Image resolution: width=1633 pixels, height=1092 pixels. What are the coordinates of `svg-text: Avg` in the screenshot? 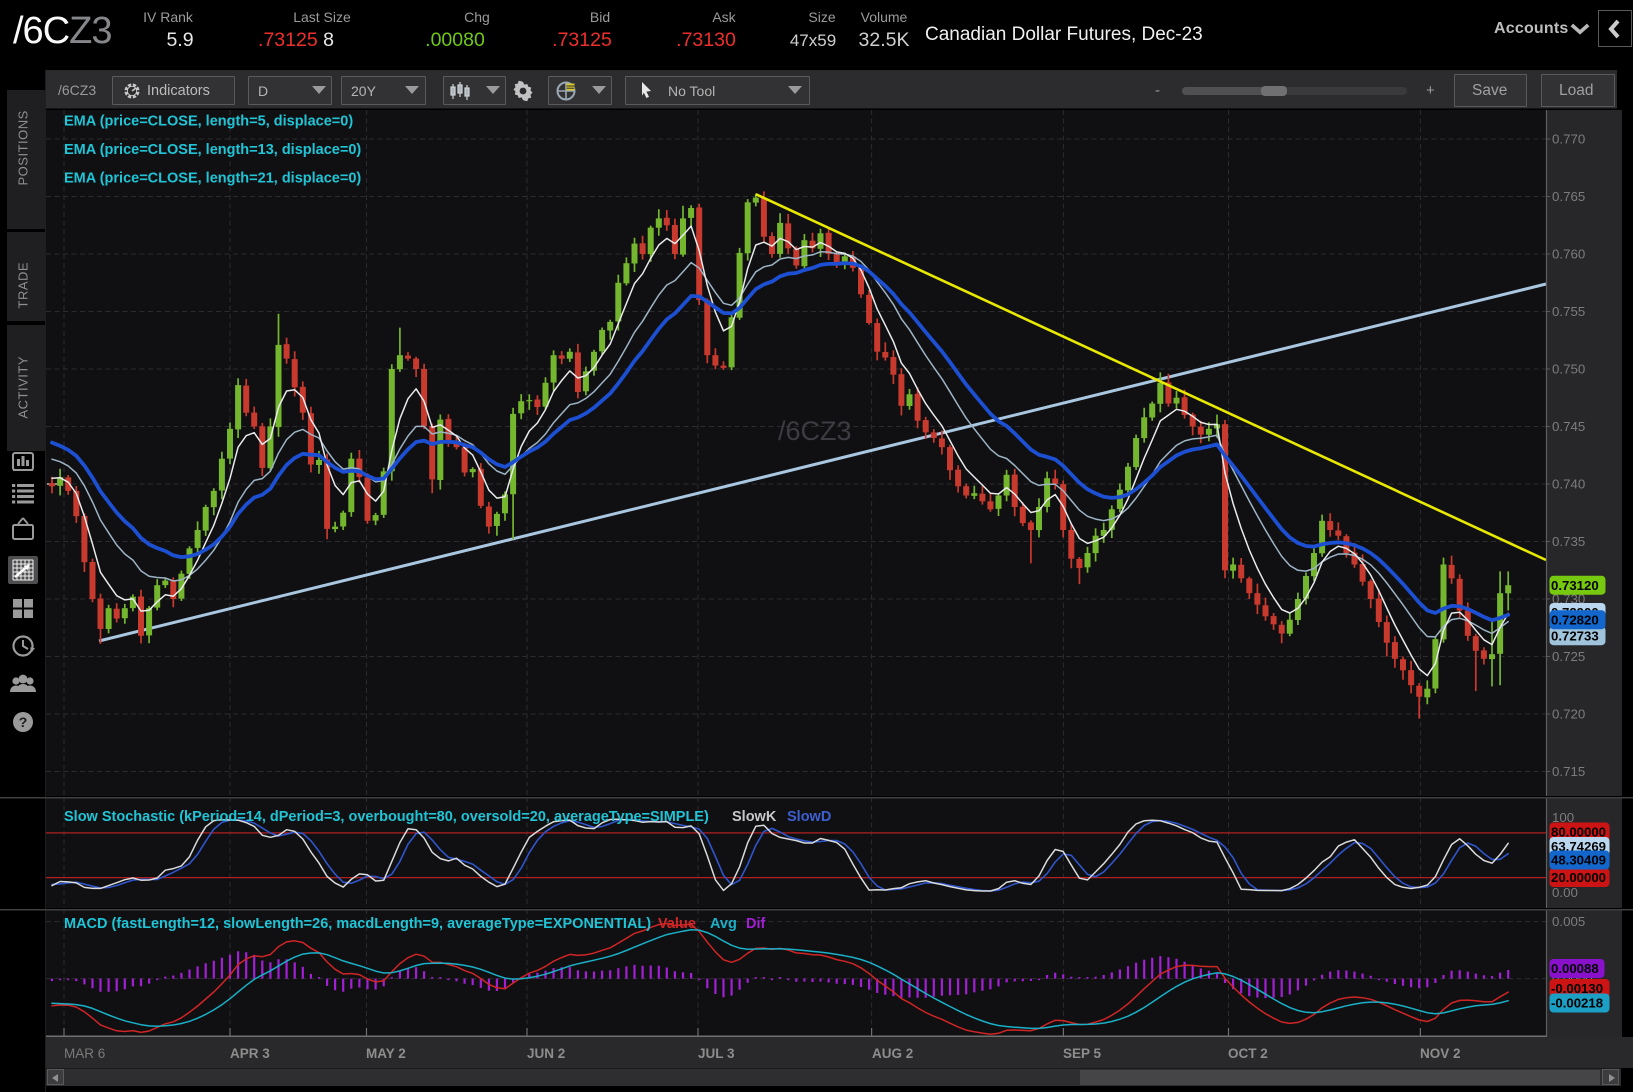 It's located at (723, 924).